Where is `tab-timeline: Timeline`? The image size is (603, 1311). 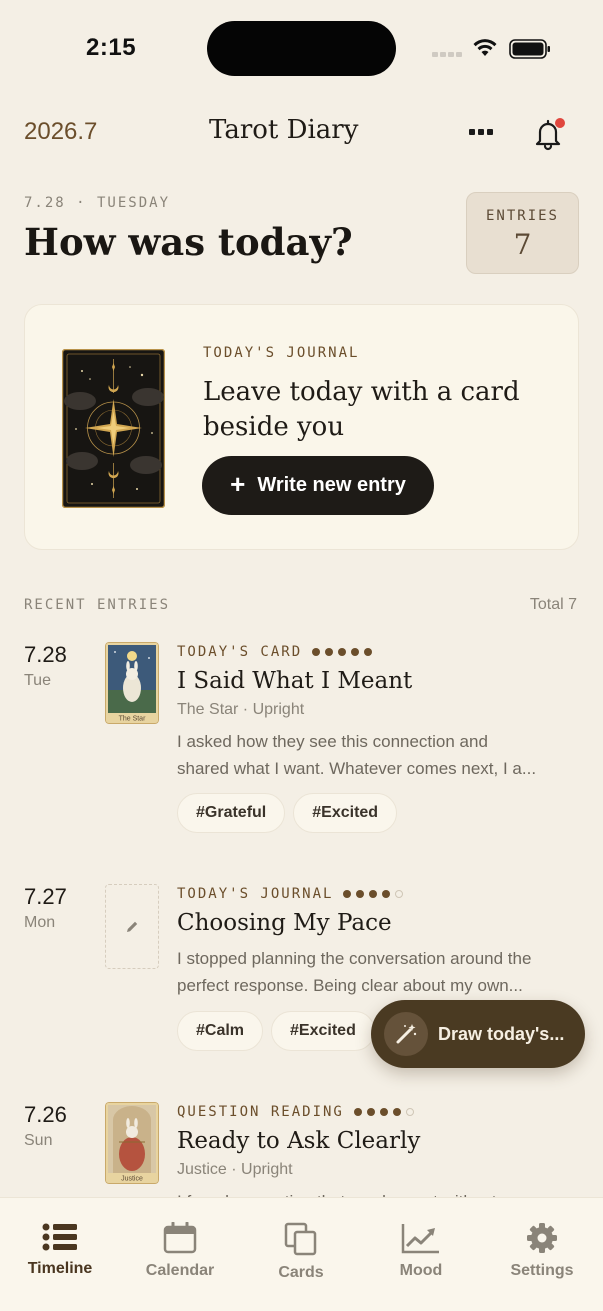
tab-timeline: Timeline is located at coordinates (60, 1250).